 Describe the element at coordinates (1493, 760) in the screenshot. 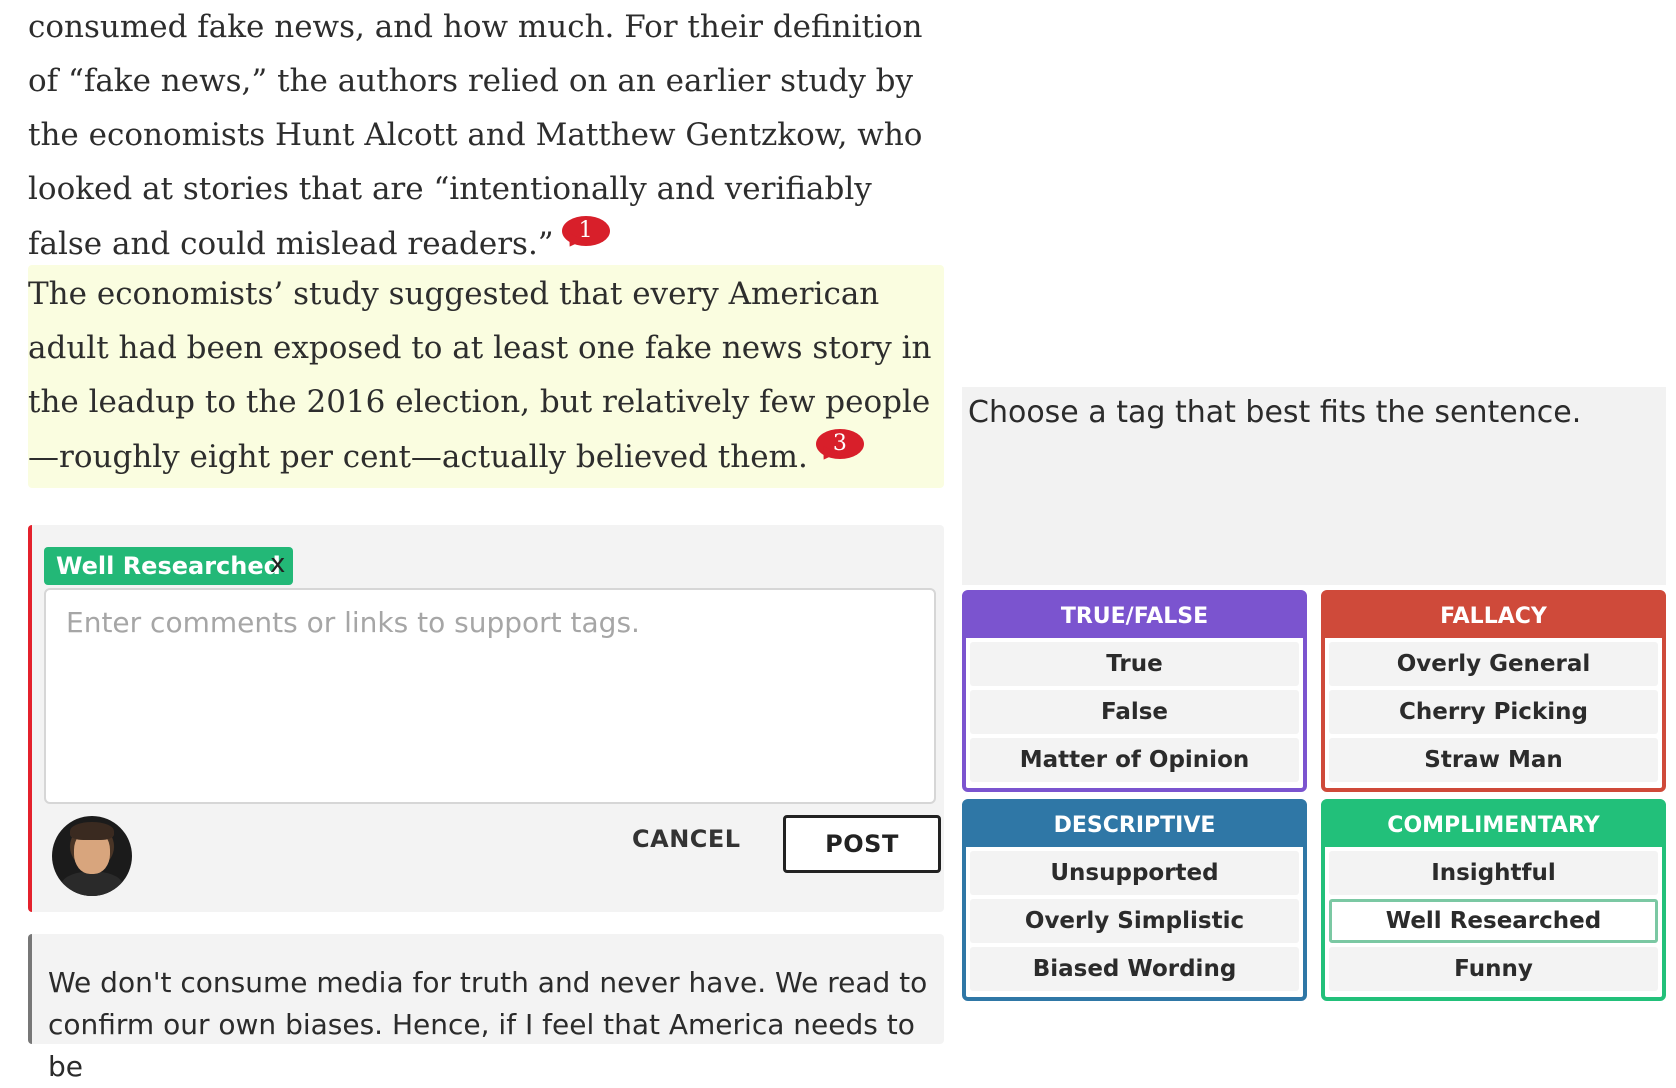

I see `tag-option-straw-man: Straw Man` at that location.